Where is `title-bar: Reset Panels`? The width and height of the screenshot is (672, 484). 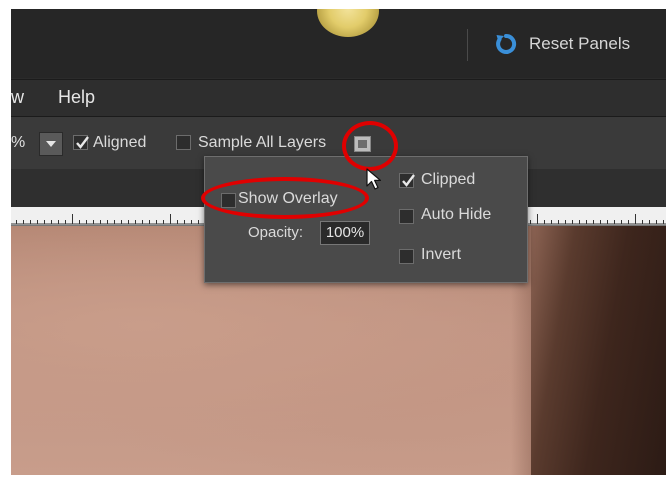 title-bar: Reset Panels is located at coordinates (338, 43).